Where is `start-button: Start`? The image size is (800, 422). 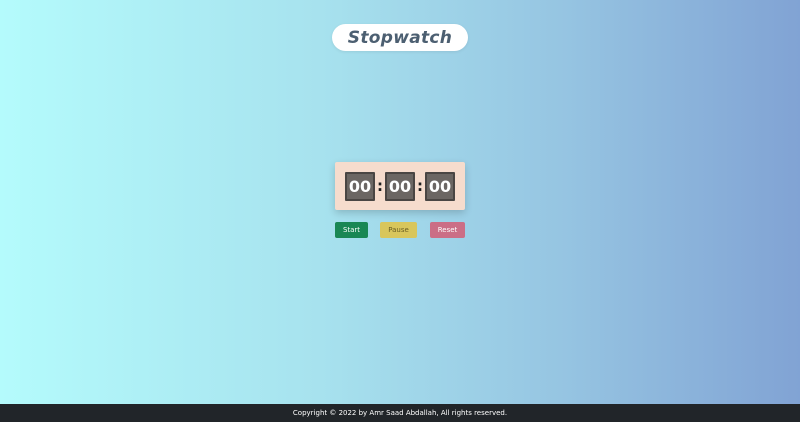
start-button: Start is located at coordinates (351, 230).